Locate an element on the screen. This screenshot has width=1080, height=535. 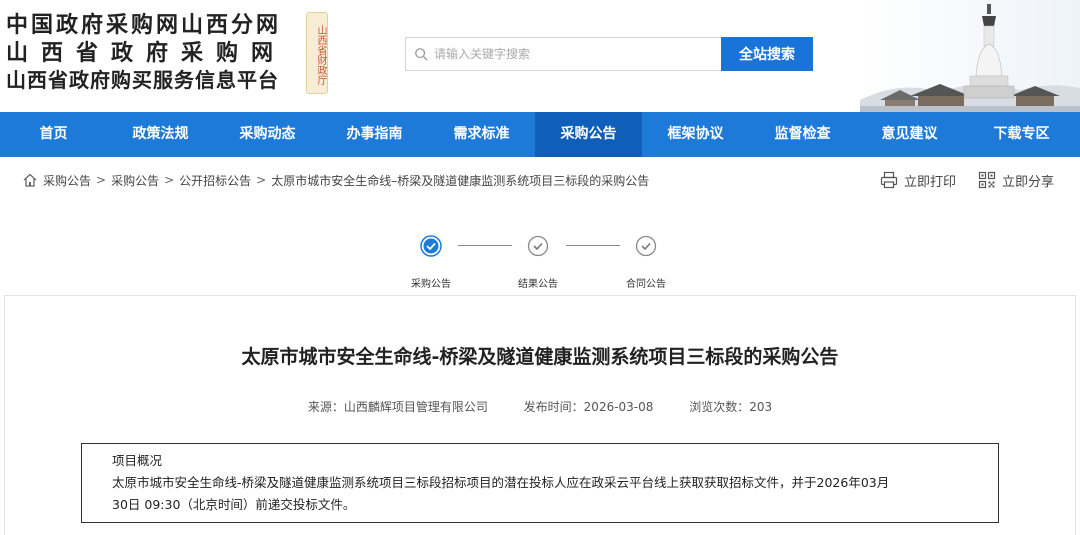
site-logo: 中国政府采购网山西分网 山西省政府采购网 山西省政府购买服务信息平台 is located at coordinates (146, 51).